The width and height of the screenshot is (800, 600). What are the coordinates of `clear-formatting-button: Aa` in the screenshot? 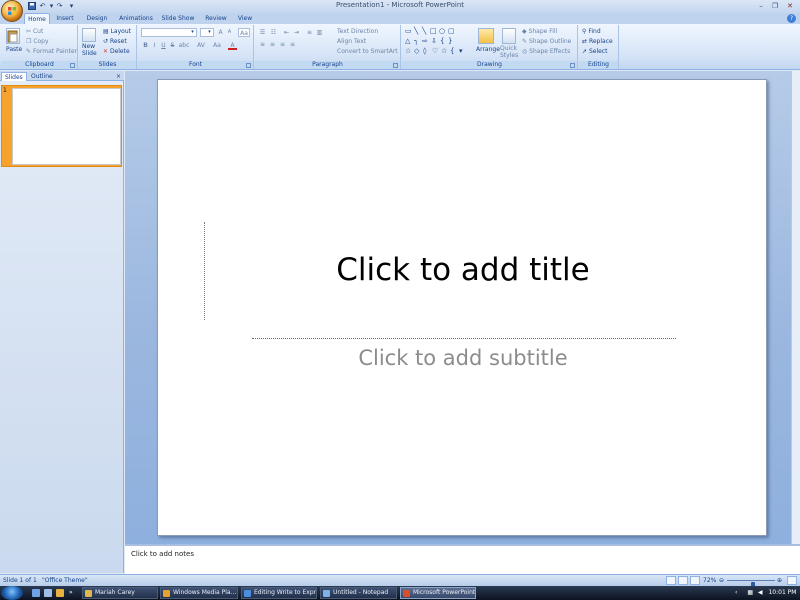 It's located at (244, 32).